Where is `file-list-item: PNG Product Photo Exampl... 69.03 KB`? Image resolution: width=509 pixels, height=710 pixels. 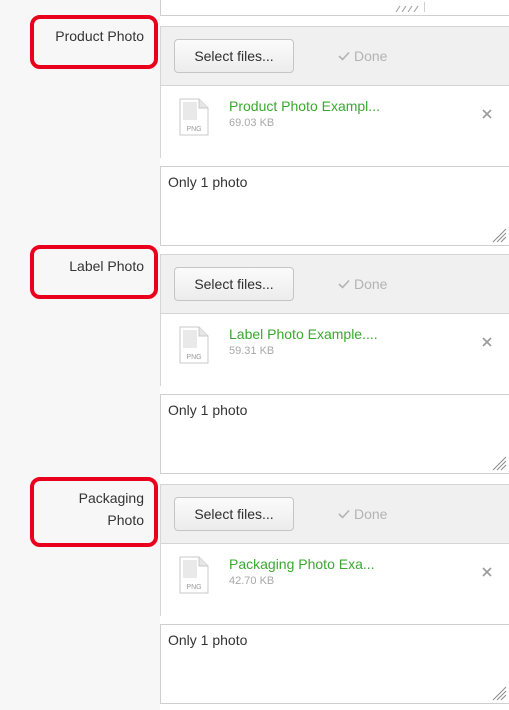 file-list-item: PNG Product Photo Exampl... 69.03 KB is located at coordinates (335, 122).